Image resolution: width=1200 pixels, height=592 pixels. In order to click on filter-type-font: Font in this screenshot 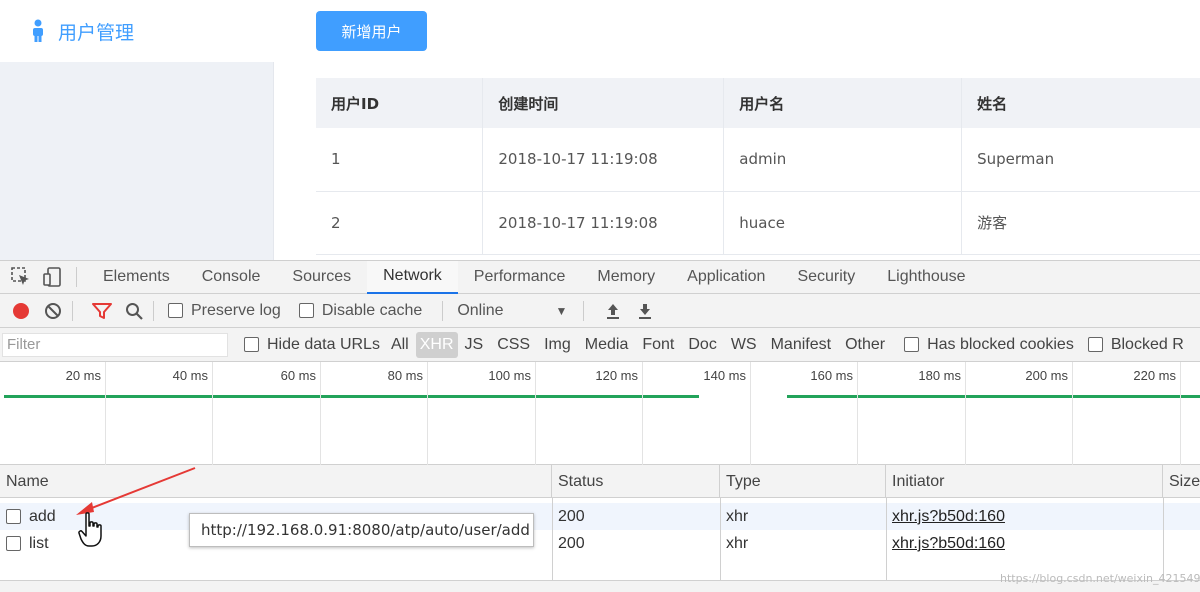, I will do `click(658, 345)`.